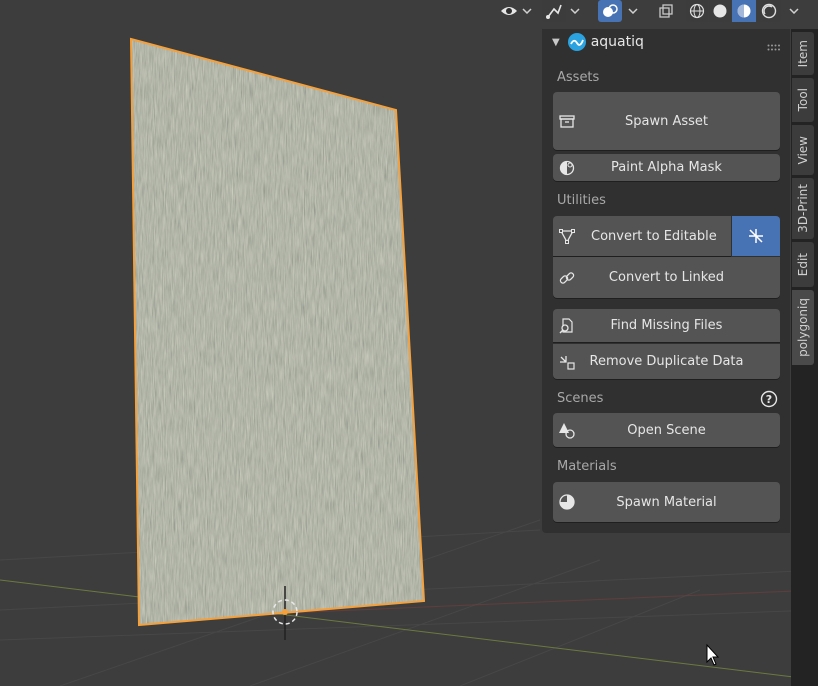  I want to click on open-scene-button: Open Scene, so click(666, 430).